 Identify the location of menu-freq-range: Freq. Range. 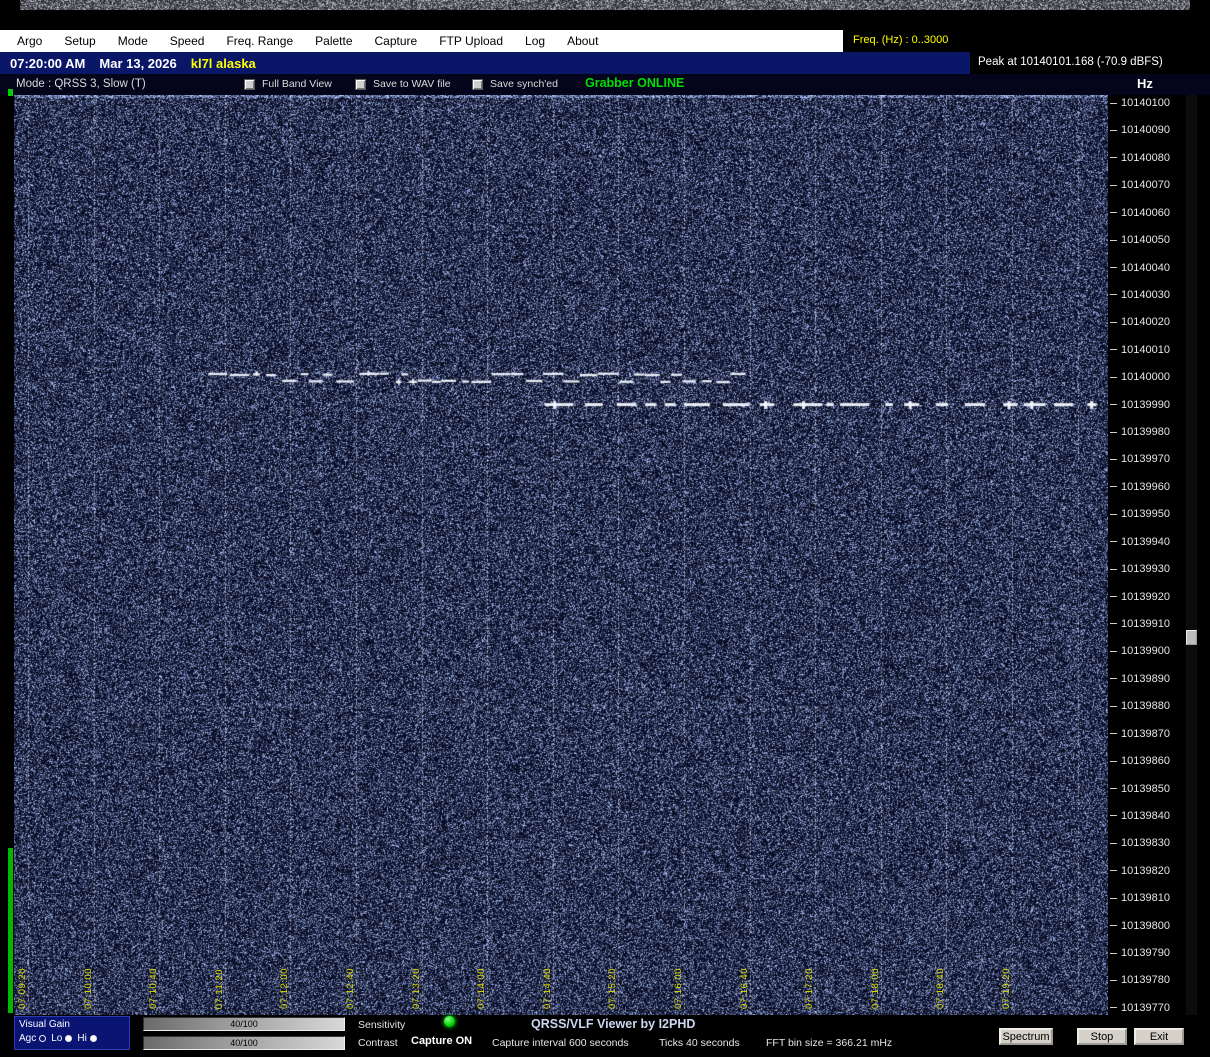
(259, 41).